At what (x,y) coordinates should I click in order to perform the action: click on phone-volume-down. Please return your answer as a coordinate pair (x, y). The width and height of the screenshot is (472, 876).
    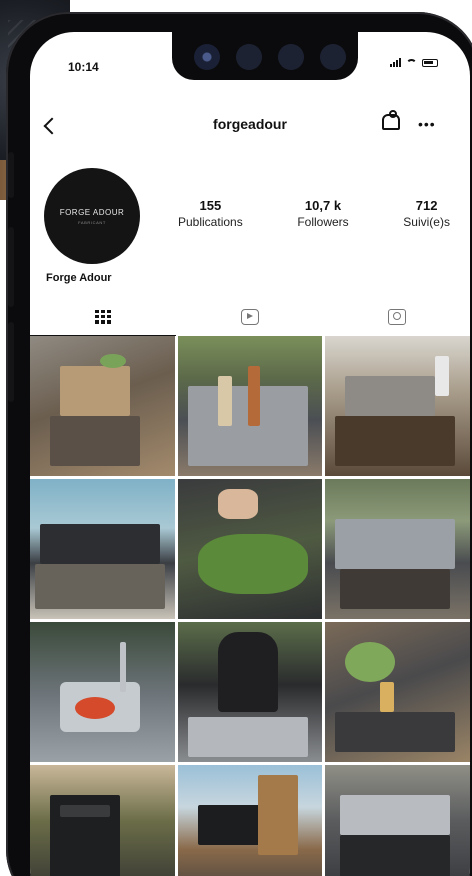
    Looking at the image, I should click on (11, 362).